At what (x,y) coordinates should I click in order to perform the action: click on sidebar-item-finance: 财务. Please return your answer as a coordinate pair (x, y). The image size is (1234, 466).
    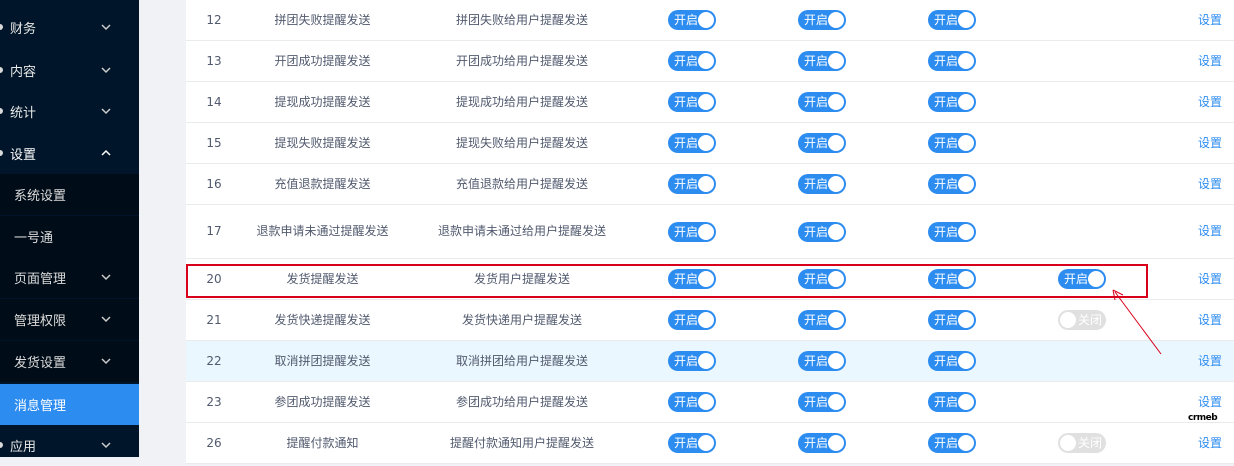
    Looking at the image, I should click on (69, 27).